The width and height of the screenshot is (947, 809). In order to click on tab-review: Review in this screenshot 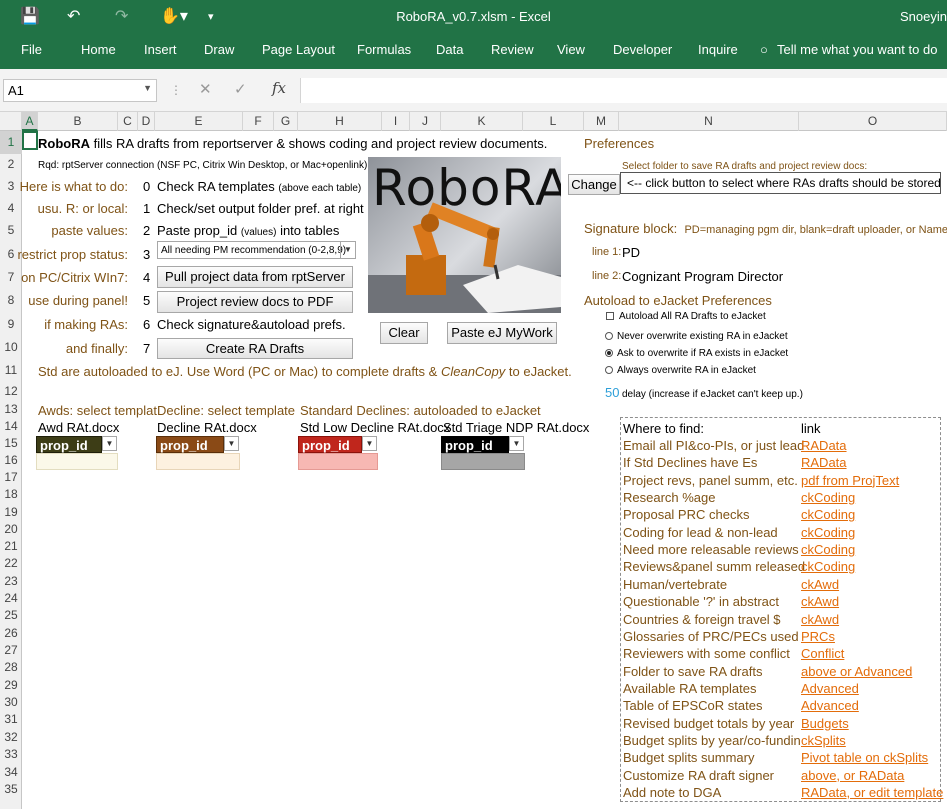, I will do `click(512, 49)`.